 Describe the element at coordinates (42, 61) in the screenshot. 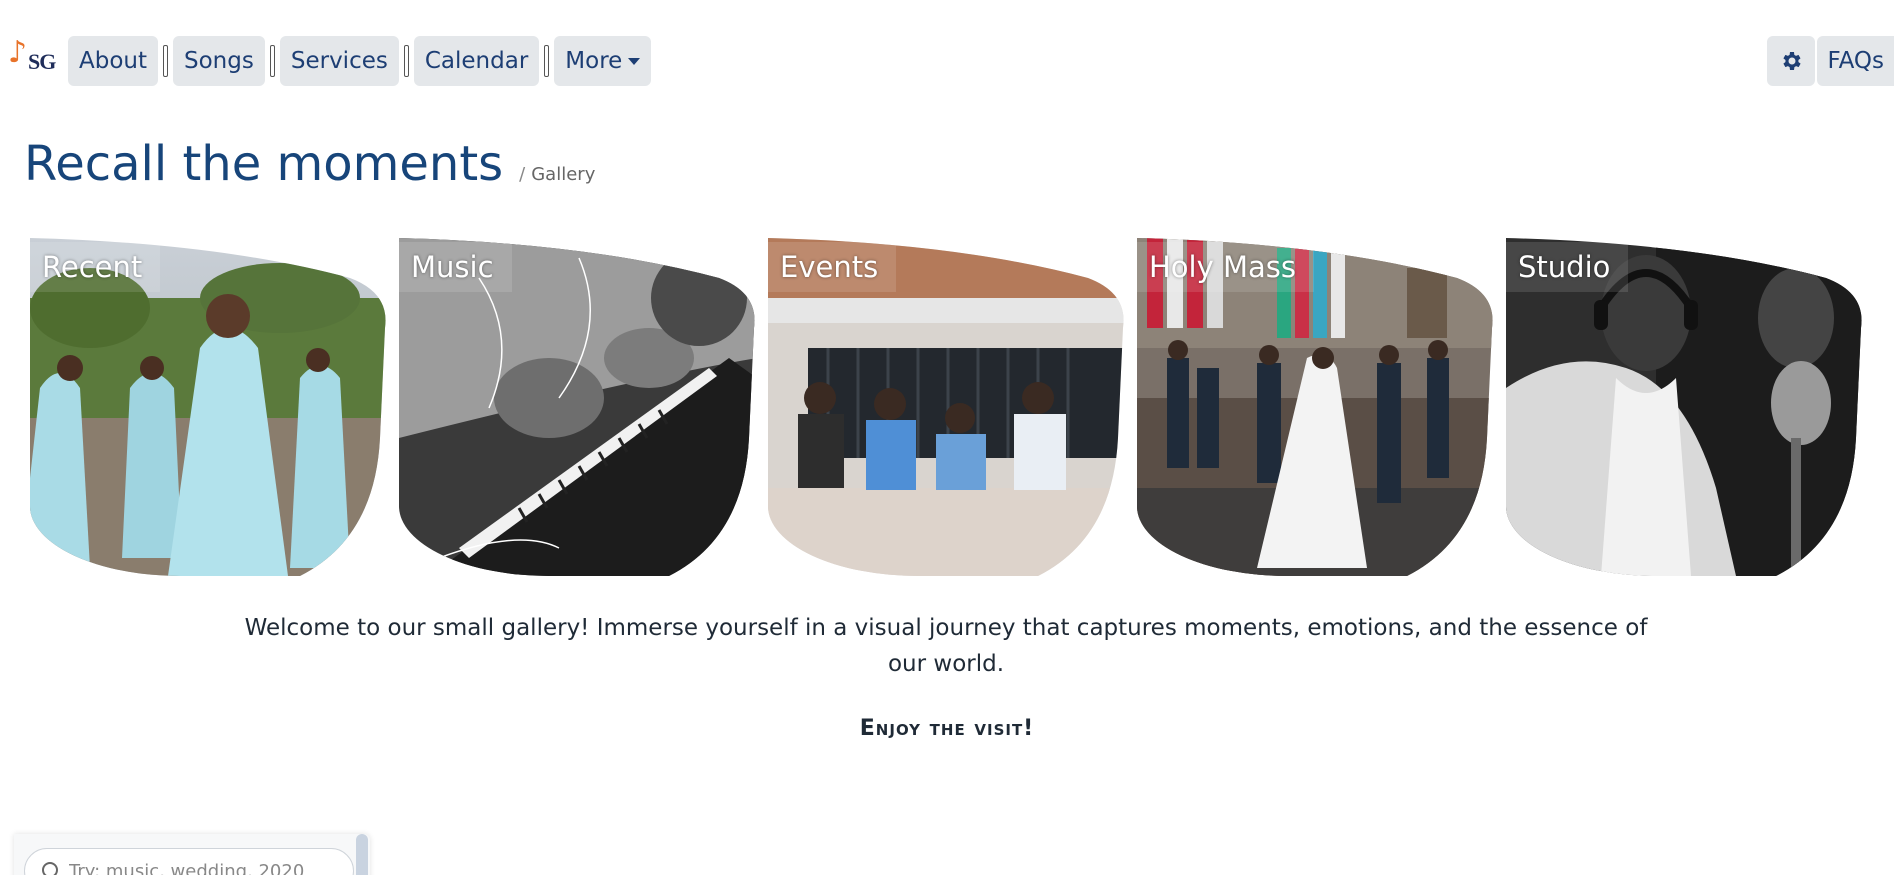

I see `logo-text: SG` at that location.